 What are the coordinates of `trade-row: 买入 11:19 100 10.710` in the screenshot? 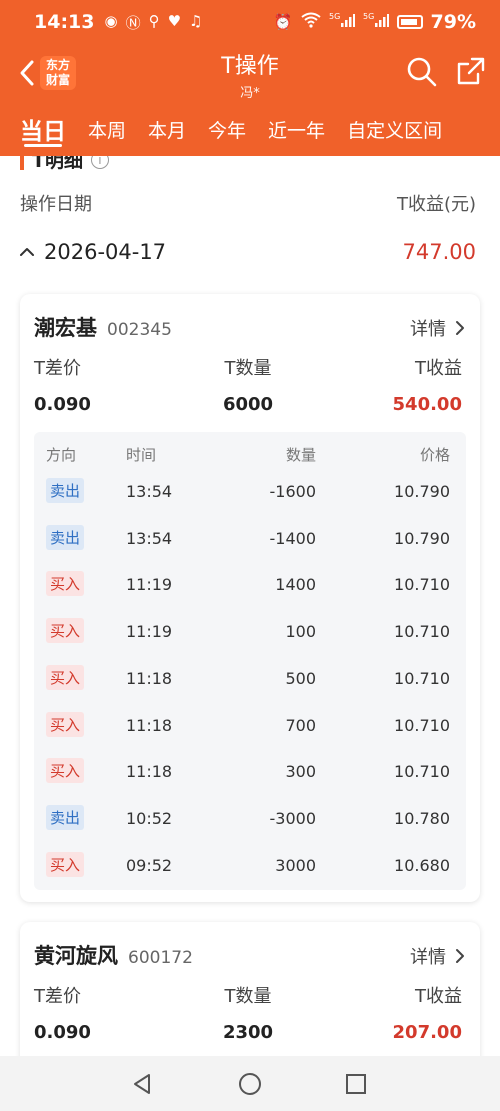 It's located at (250, 633).